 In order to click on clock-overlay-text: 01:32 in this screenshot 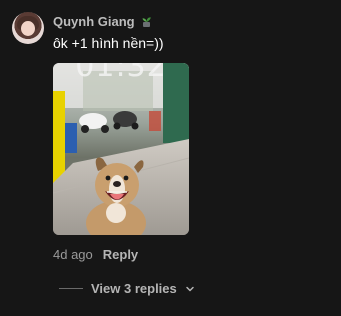, I will do `click(121, 73)`.